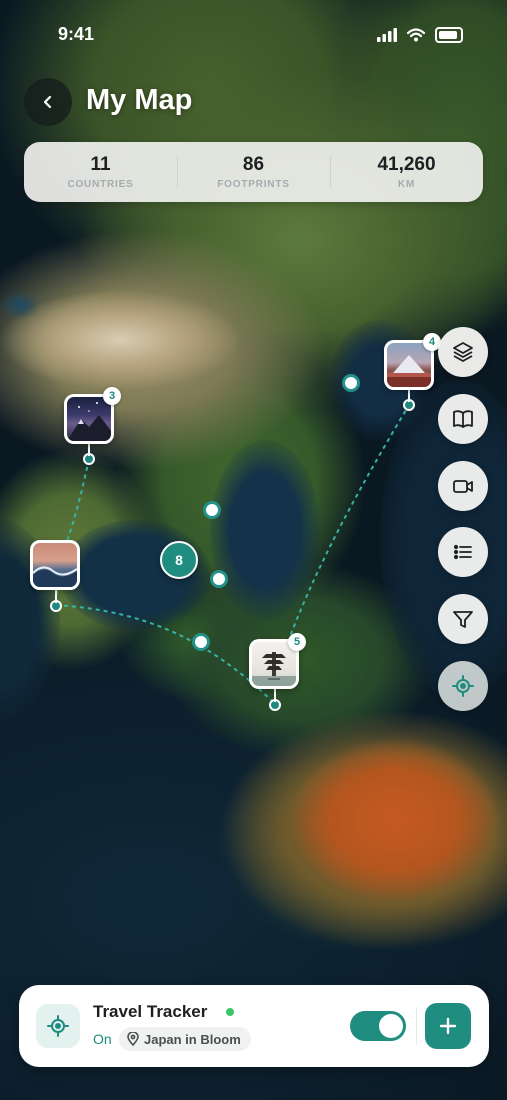 Image resolution: width=507 pixels, height=1100 pixels. Describe the element at coordinates (297, 642) in the screenshot. I see `pin-badge-bali: 5` at that location.